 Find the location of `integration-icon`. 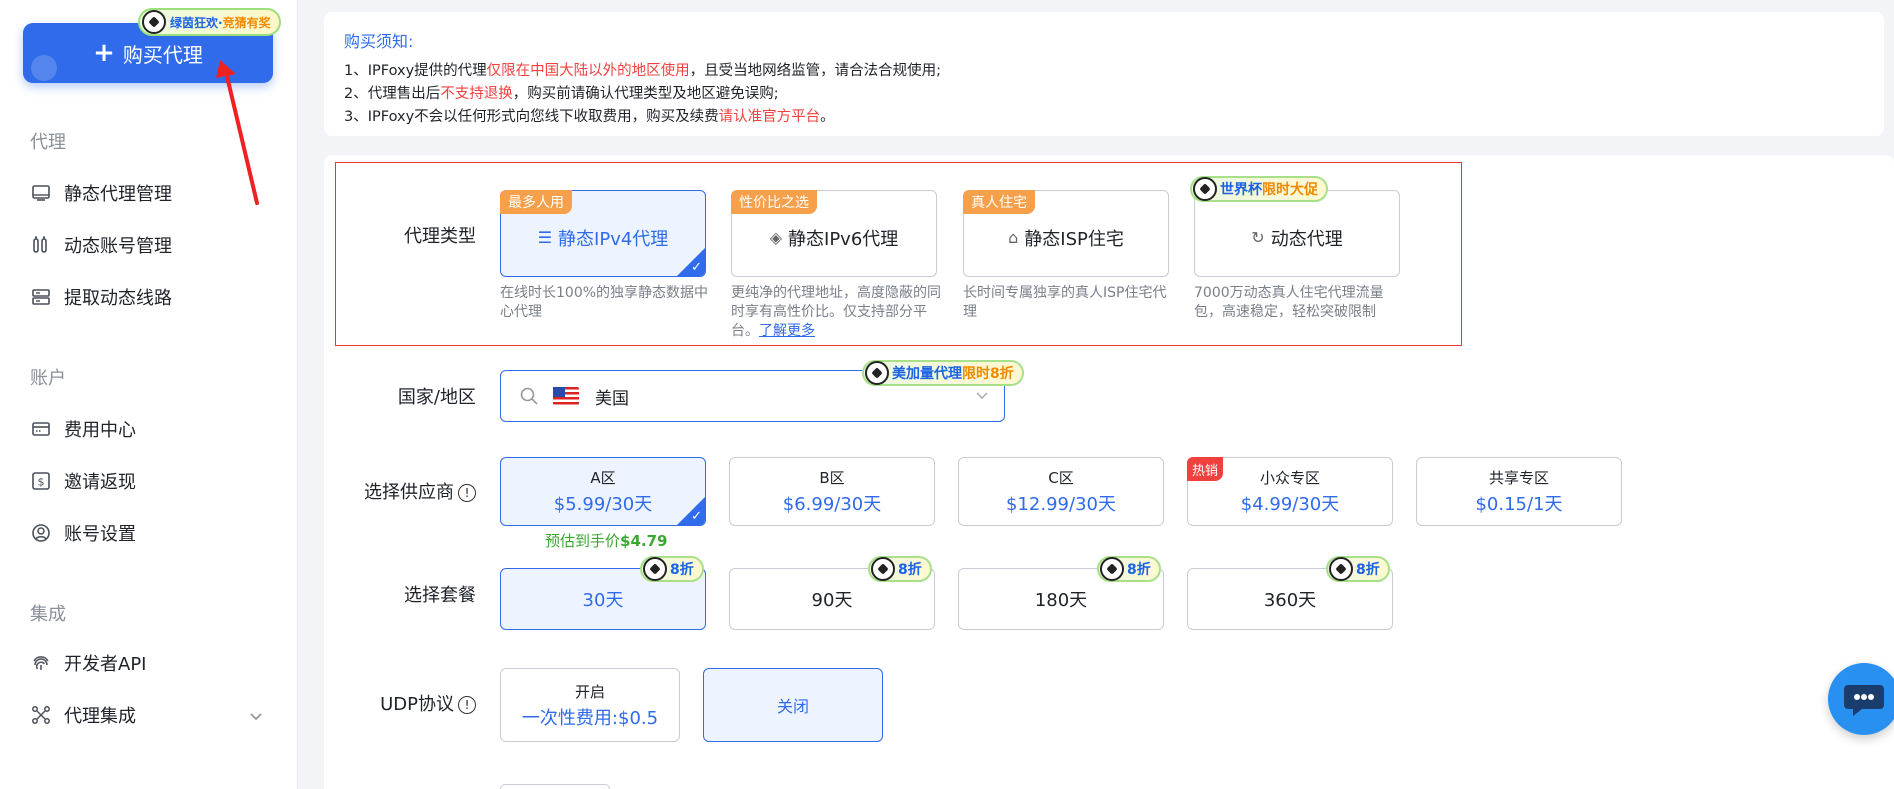

integration-icon is located at coordinates (41, 715).